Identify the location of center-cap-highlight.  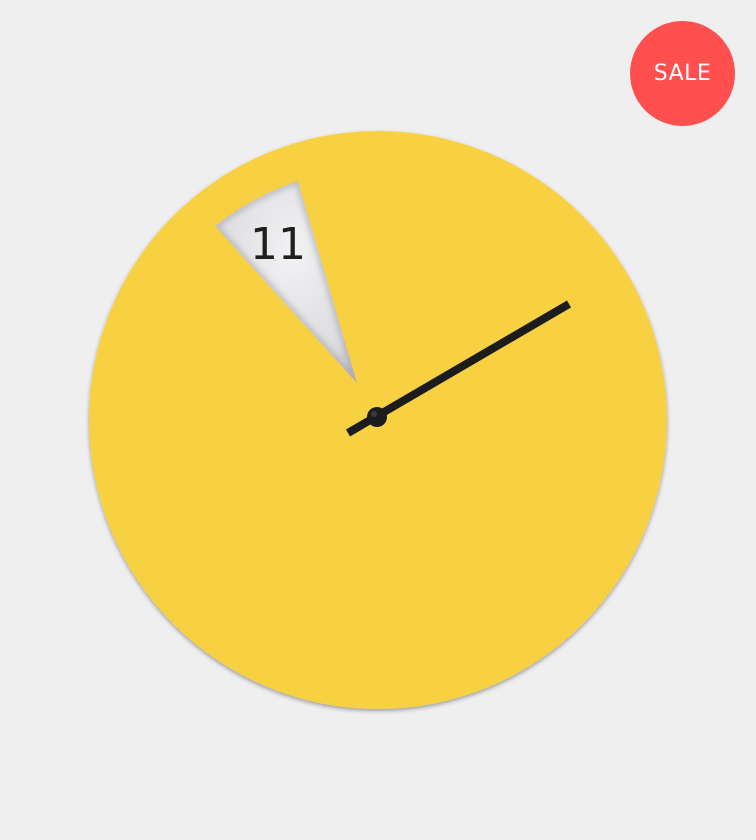
(374, 414).